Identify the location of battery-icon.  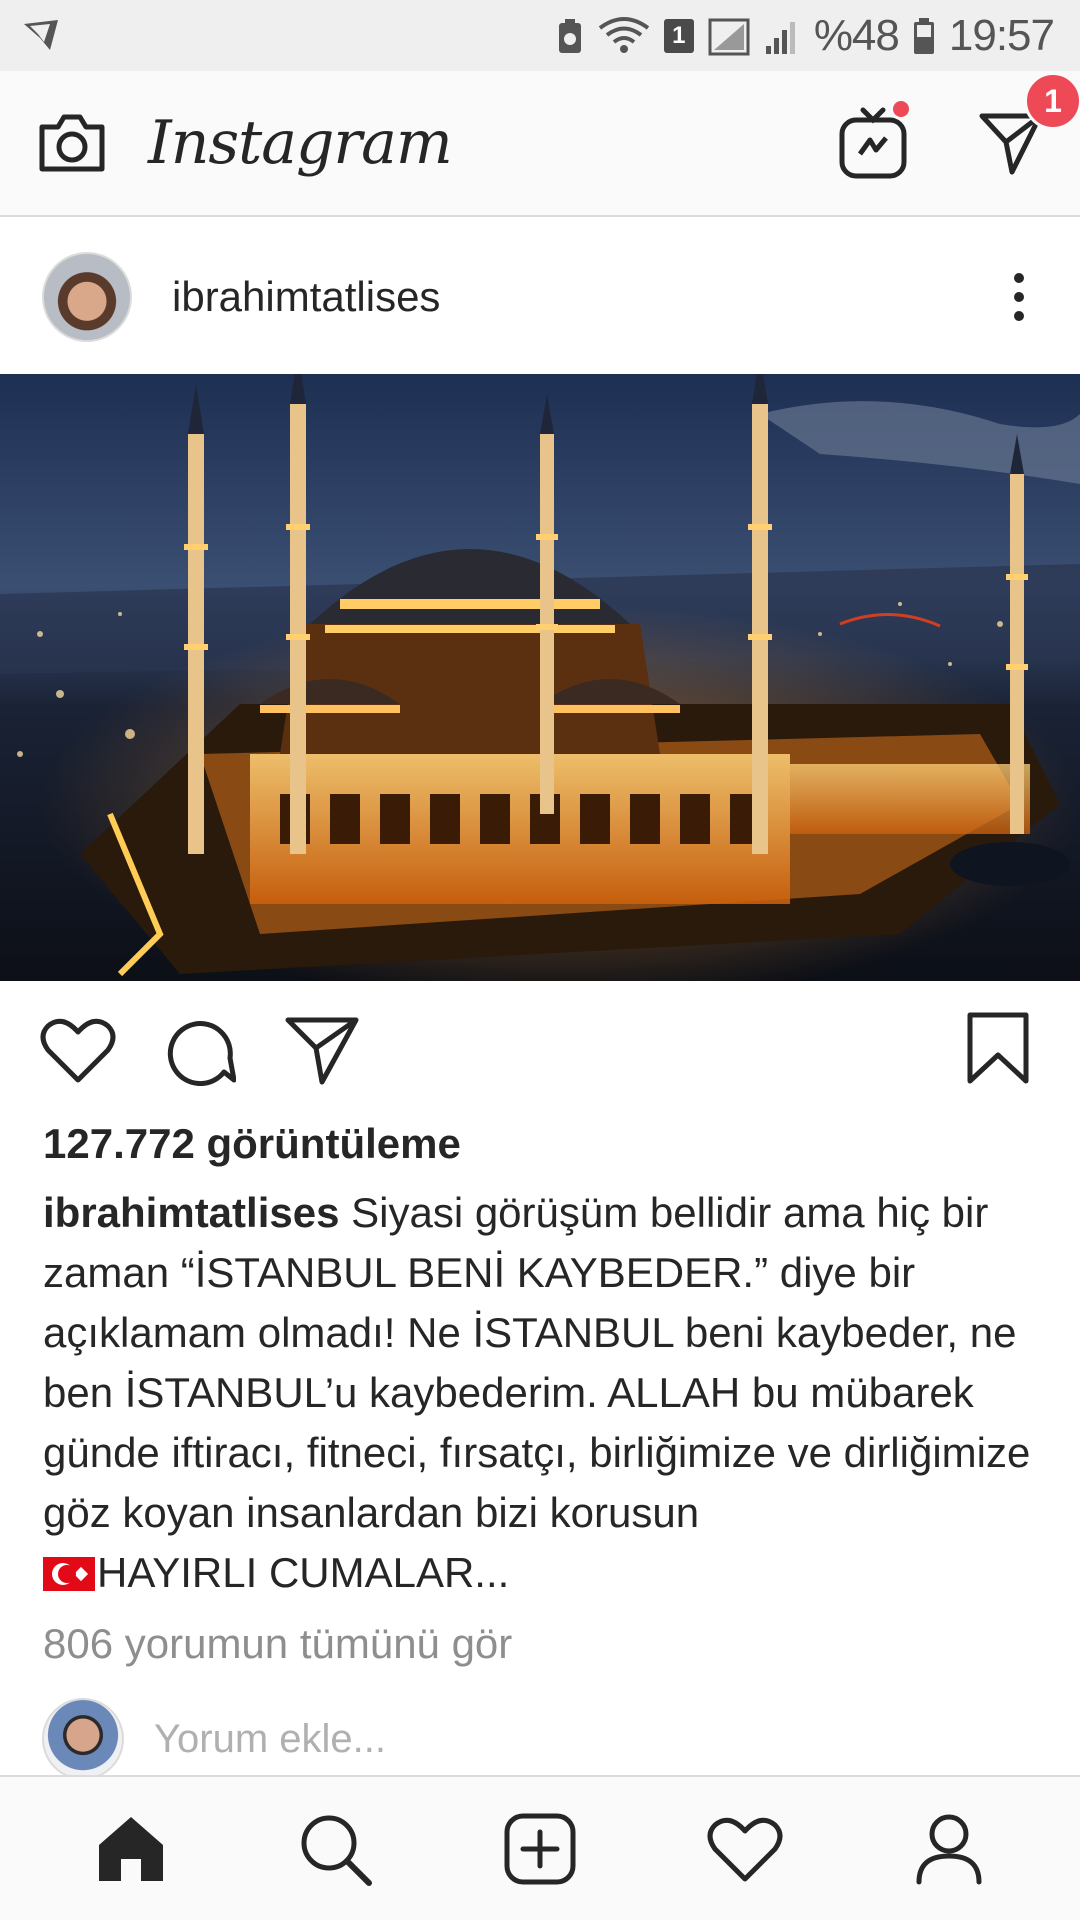
(923, 35).